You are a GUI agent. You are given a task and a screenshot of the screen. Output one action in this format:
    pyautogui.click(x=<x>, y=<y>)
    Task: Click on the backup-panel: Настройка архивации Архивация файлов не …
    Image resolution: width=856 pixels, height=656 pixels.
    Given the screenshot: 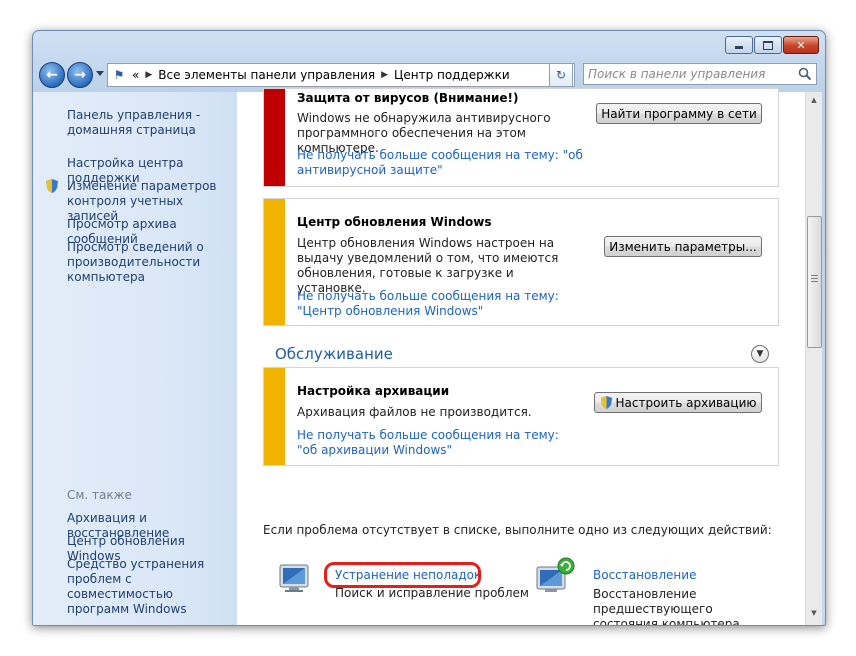 What is the action you would take?
    pyautogui.click(x=521, y=416)
    